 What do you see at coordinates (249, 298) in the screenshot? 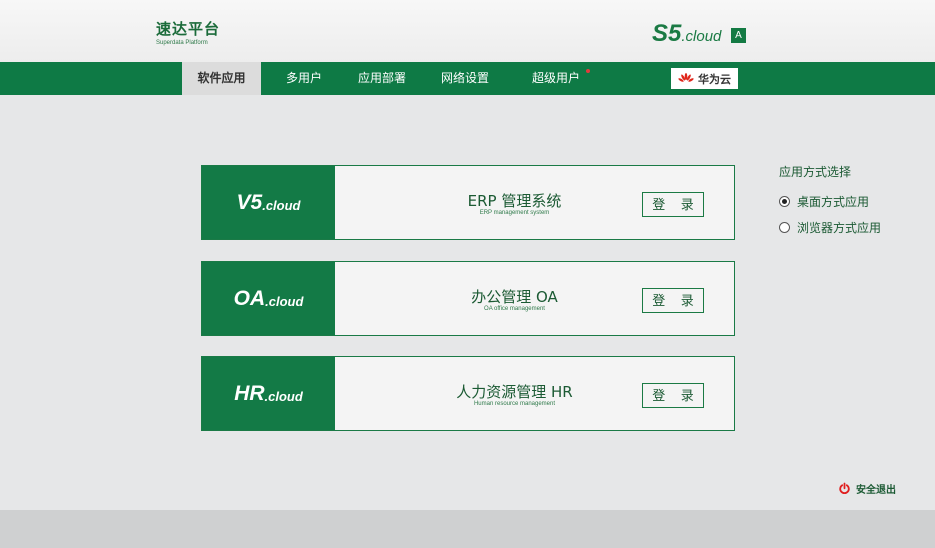
I see `app-logo-main: OA` at bounding box center [249, 298].